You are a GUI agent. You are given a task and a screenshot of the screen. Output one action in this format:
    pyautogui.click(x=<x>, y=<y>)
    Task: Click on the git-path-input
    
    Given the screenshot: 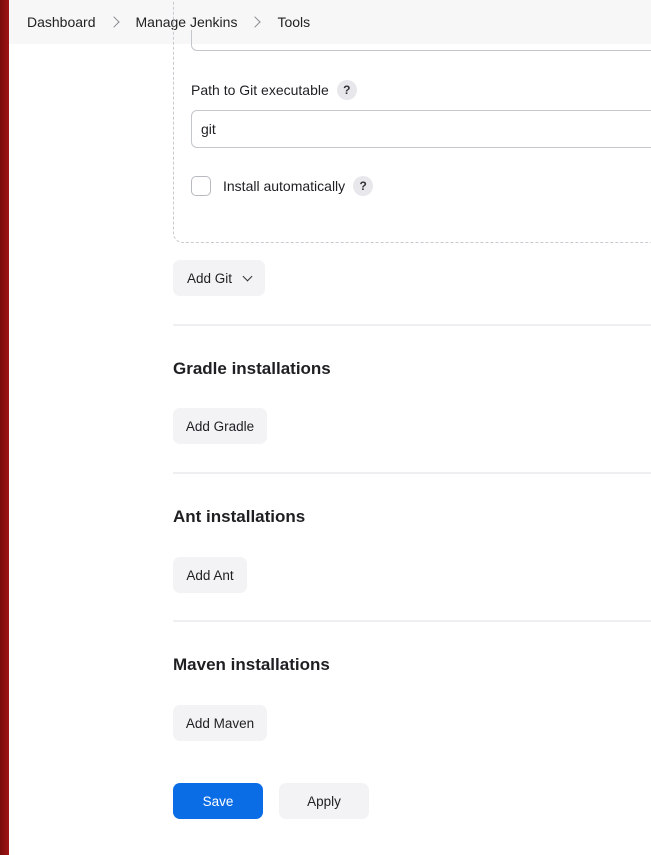 What is the action you would take?
    pyautogui.click(x=421, y=129)
    